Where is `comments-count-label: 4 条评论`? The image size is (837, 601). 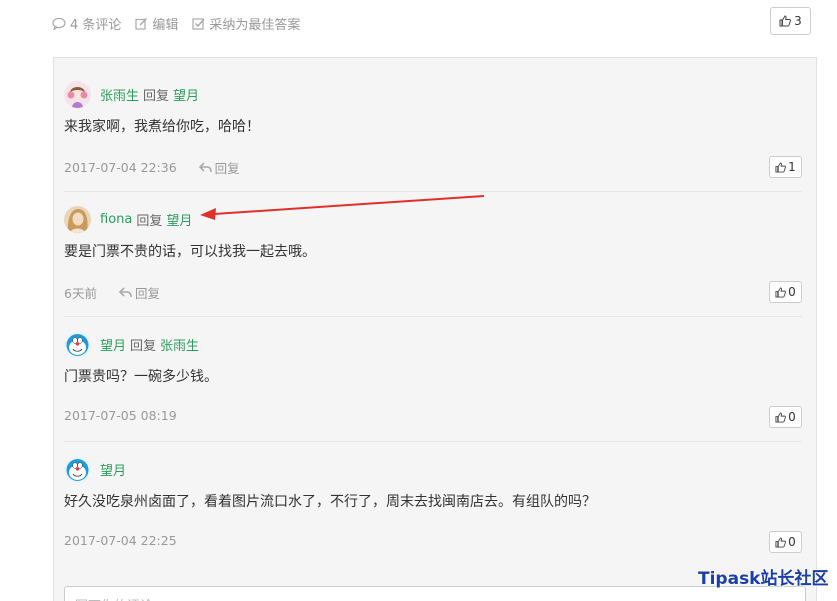
comments-count-label: 4 条评论 is located at coordinates (96, 25).